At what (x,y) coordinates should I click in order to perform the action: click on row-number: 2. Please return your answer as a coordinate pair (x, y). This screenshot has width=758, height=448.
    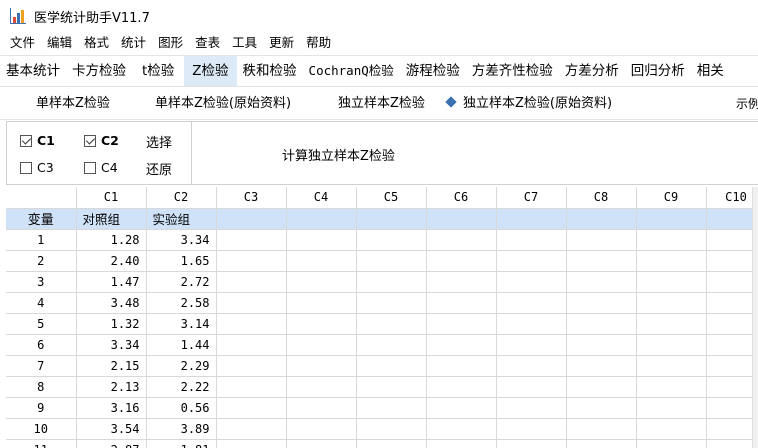
    Looking at the image, I should click on (41, 261).